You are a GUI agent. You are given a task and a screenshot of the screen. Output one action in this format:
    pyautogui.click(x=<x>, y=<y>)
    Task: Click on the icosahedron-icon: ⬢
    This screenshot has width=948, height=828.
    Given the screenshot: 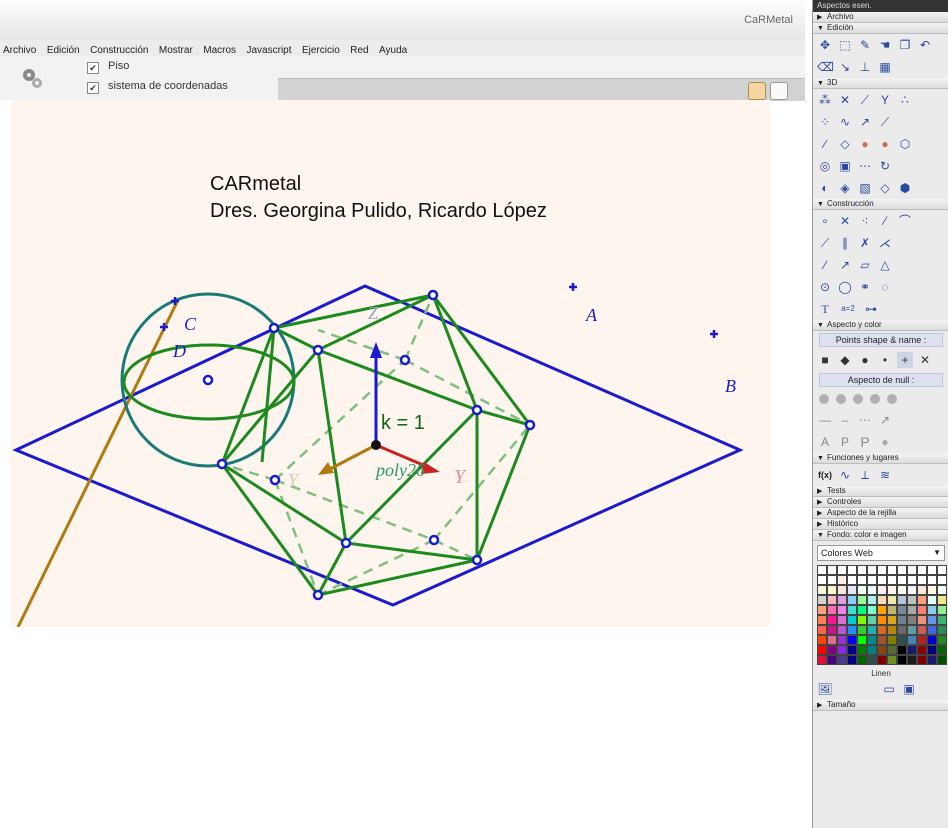 What is the action you would take?
    pyautogui.click(x=905, y=188)
    